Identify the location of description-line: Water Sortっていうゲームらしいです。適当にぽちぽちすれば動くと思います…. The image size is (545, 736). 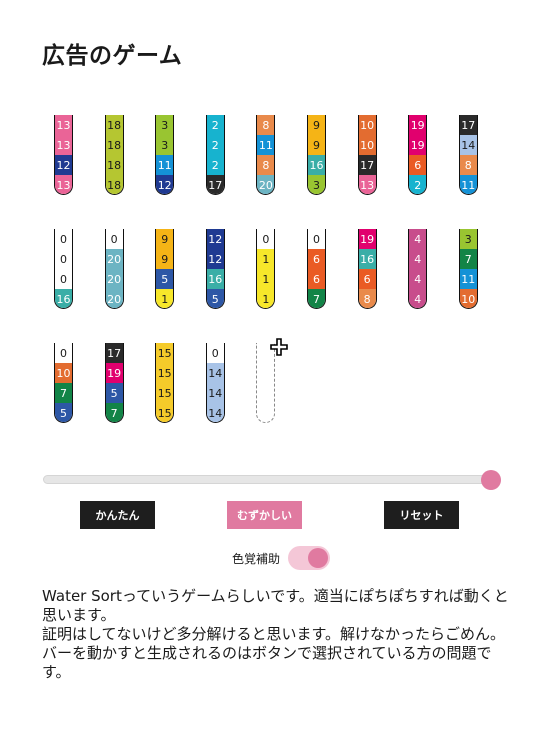
(275, 605).